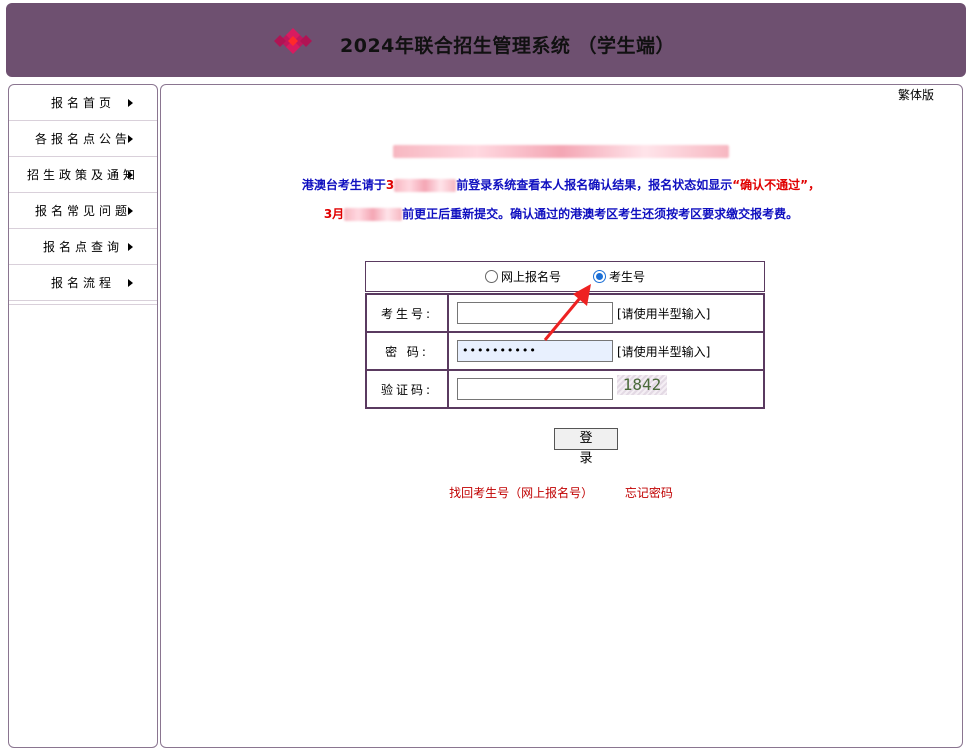 This screenshot has height=755, width=970. I want to click on sidebar-item-faq: 报名常见问题, so click(83, 211).